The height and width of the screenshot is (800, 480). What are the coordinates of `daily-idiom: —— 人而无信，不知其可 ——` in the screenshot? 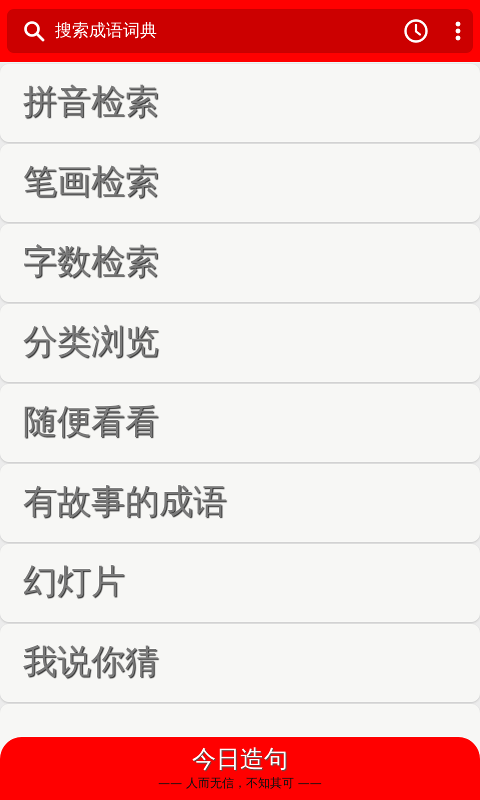 It's located at (240, 783).